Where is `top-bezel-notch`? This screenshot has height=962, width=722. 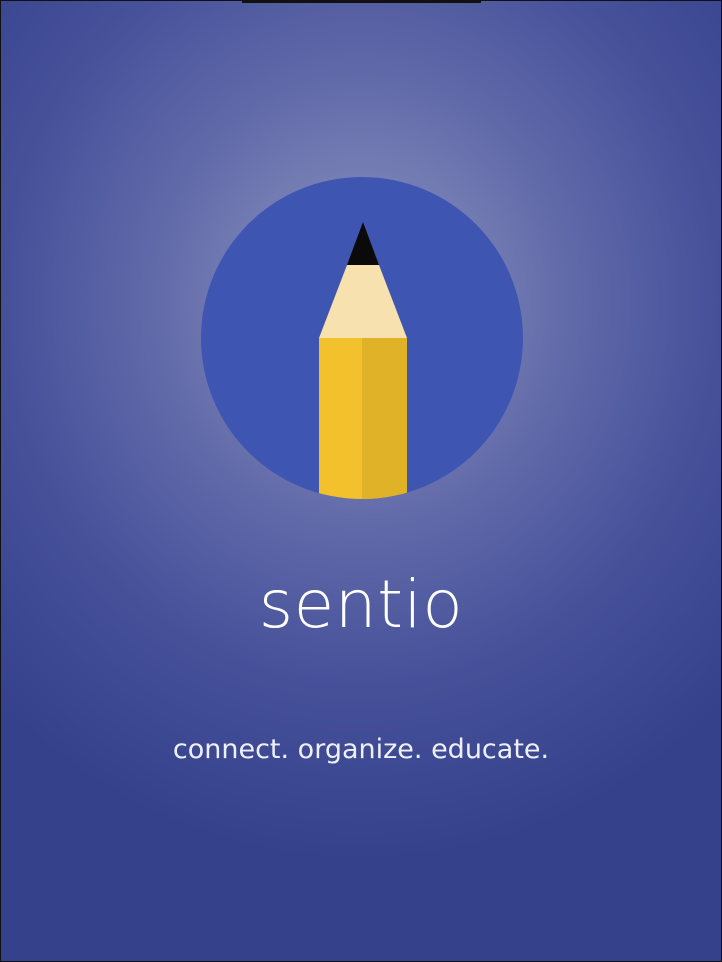 top-bezel-notch is located at coordinates (361, 2).